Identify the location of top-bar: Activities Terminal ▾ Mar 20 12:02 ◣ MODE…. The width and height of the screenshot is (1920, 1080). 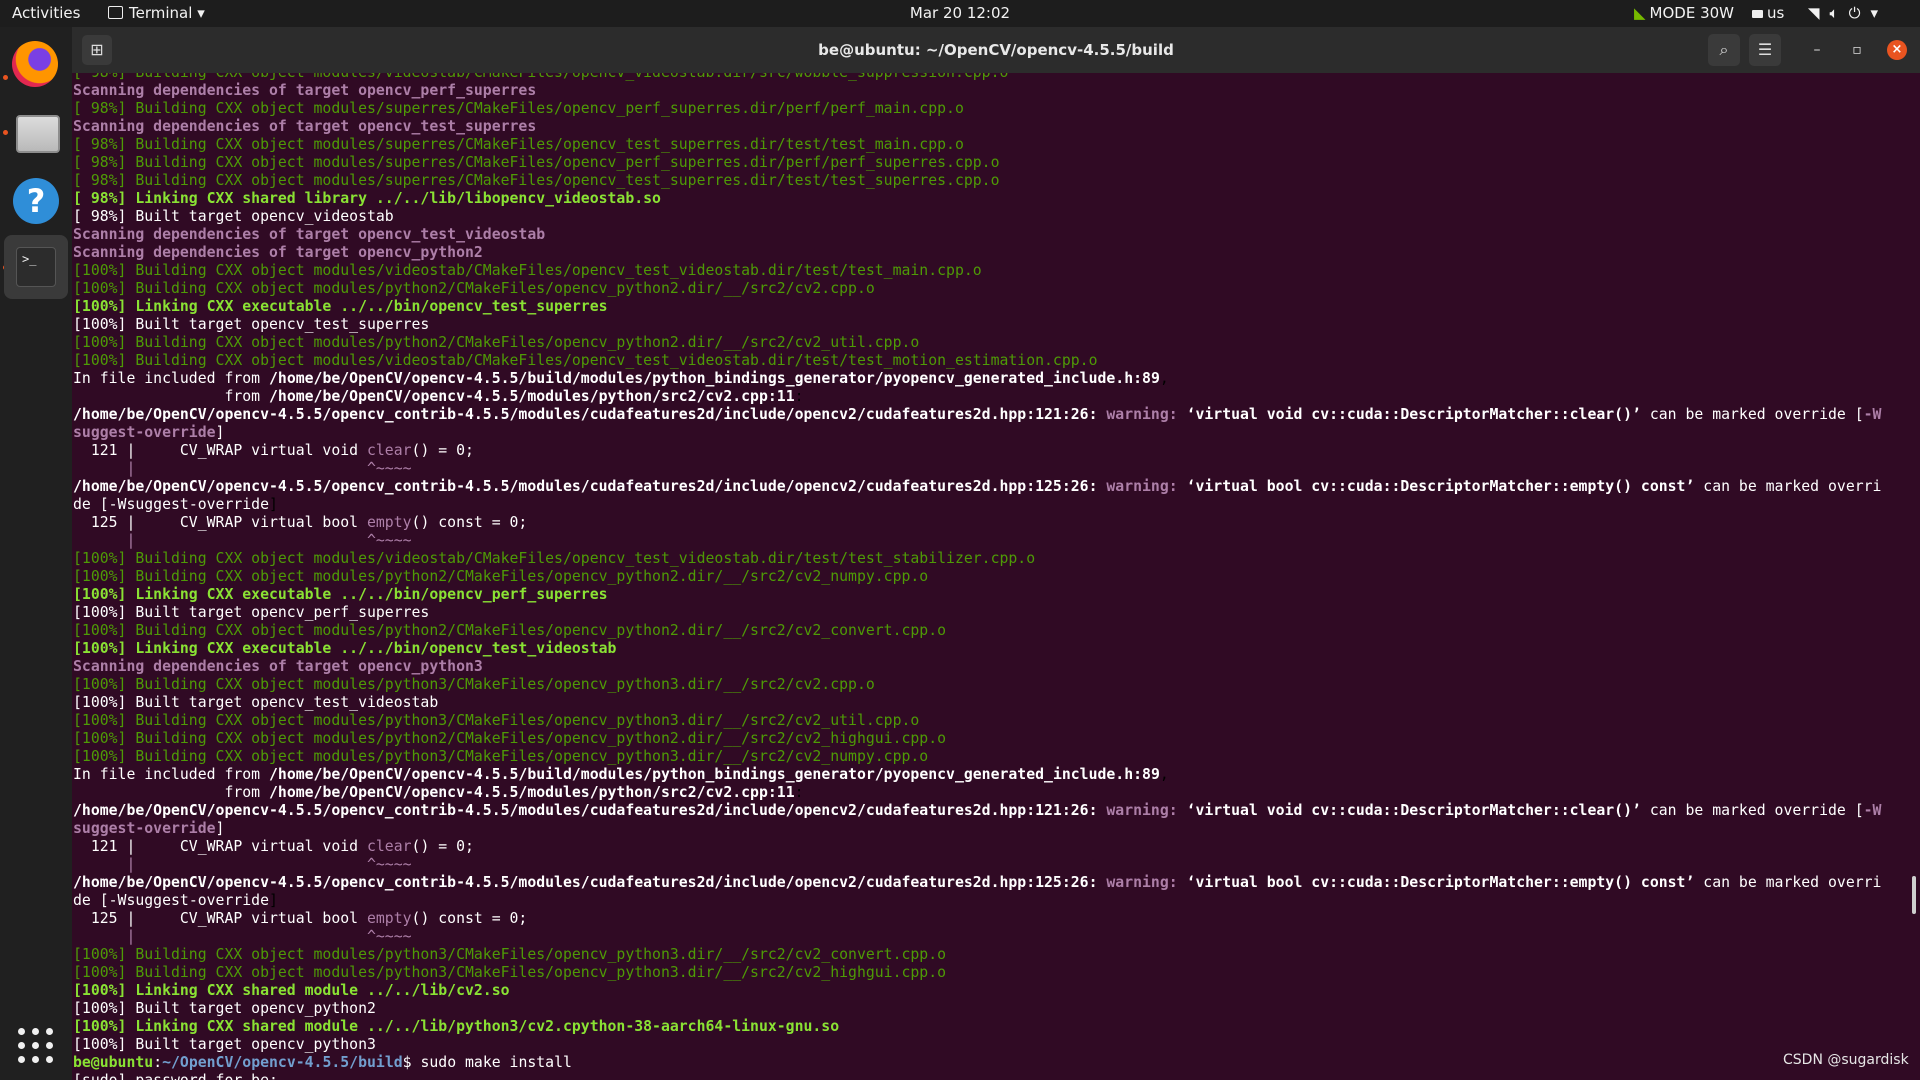
(960, 13).